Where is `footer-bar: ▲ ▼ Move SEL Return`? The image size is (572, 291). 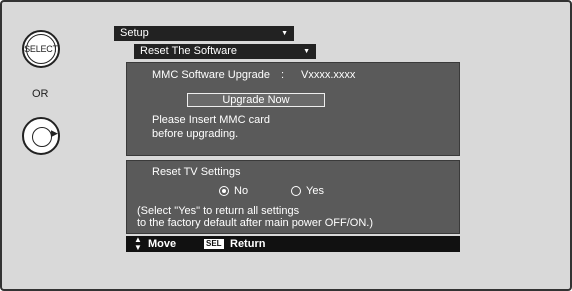
footer-bar: ▲ ▼ Move SEL Return is located at coordinates (293, 244).